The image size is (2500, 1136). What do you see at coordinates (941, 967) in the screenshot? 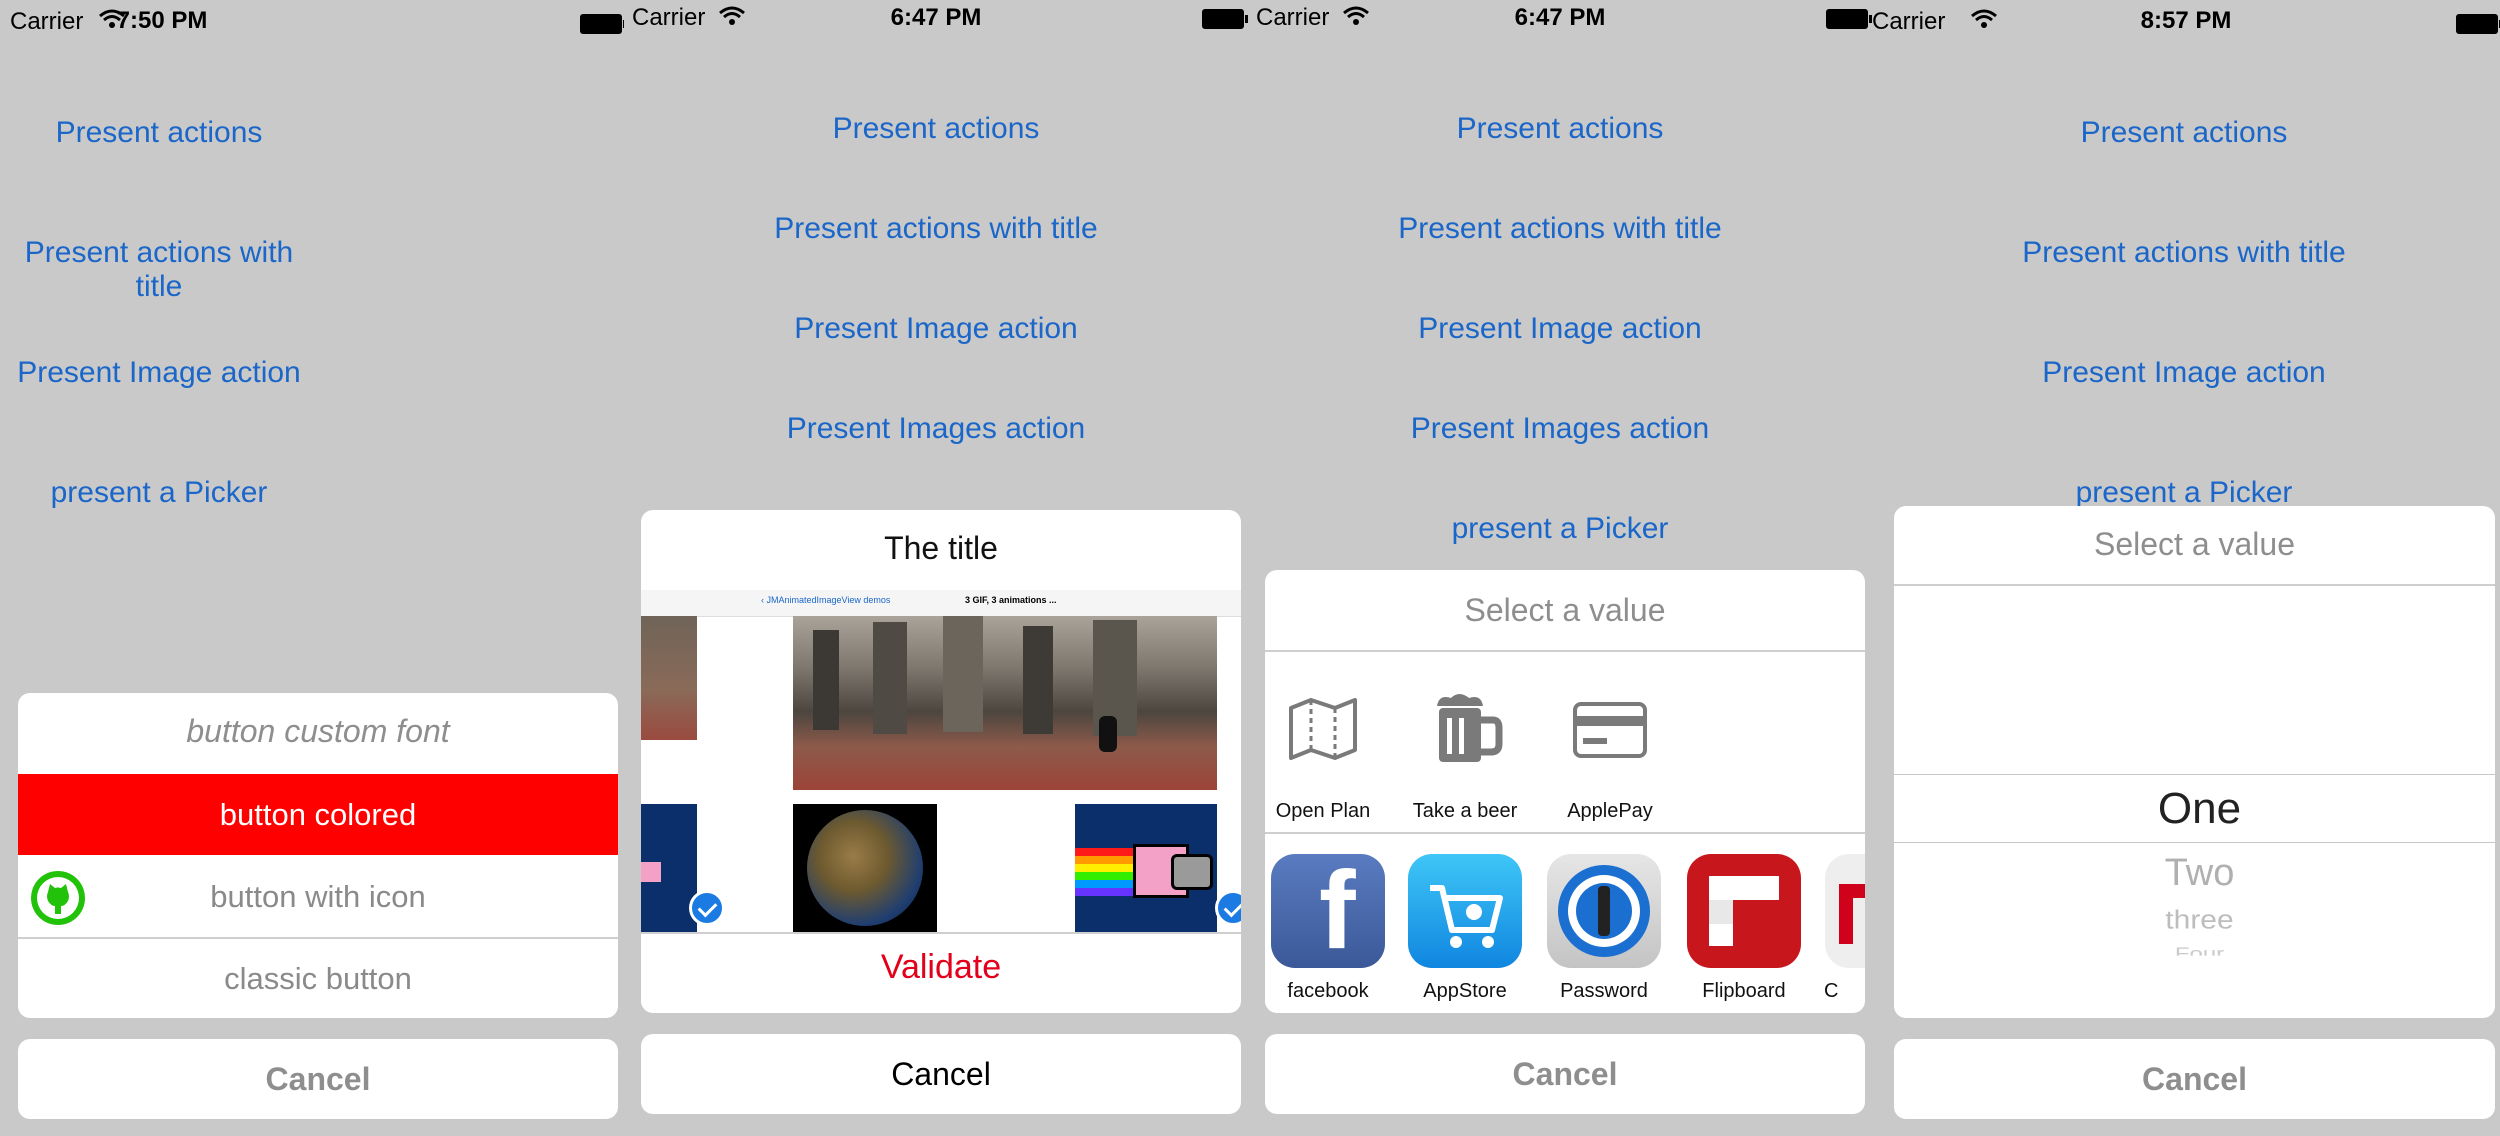
I see `validate-button: Validate` at bounding box center [941, 967].